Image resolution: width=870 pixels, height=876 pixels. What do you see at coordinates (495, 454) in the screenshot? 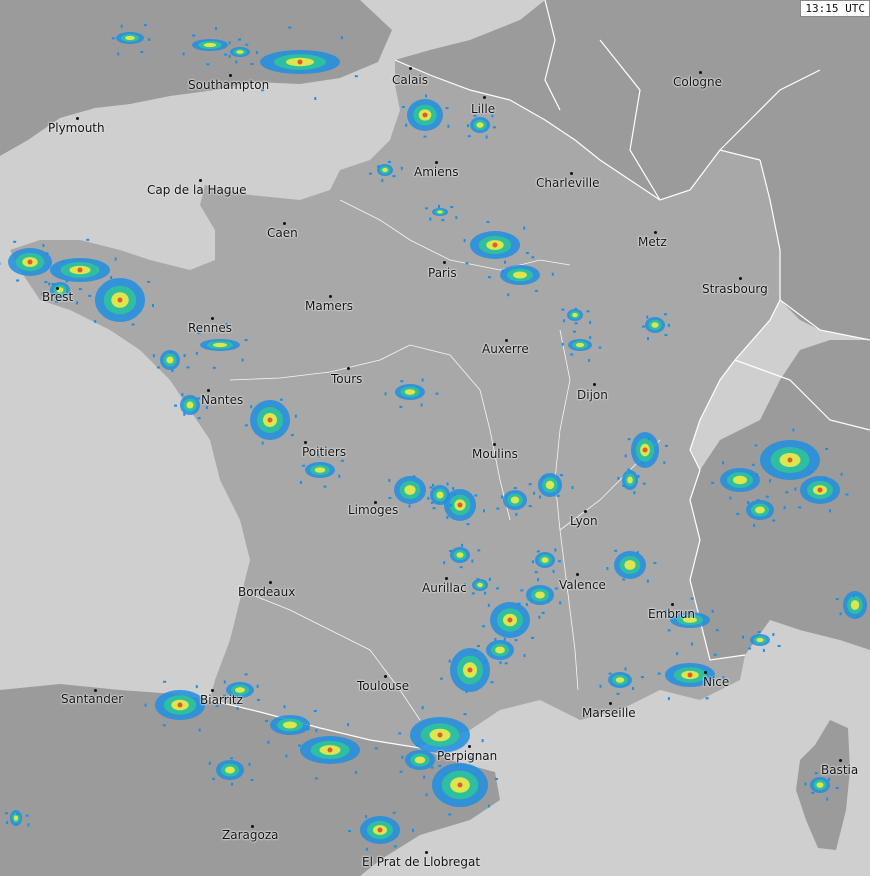
I see `city-label-moulins: Moulins` at bounding box center [495, 454].